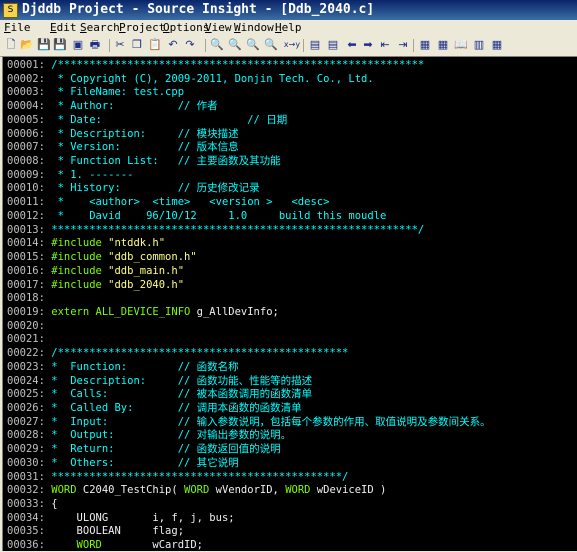 This screenshot has height=552, width=577. Describe the element at coordinates (149, 435) in the screenshot. I see `code-line: 00028: * Output: // 对输出参数的说明。` at that location.